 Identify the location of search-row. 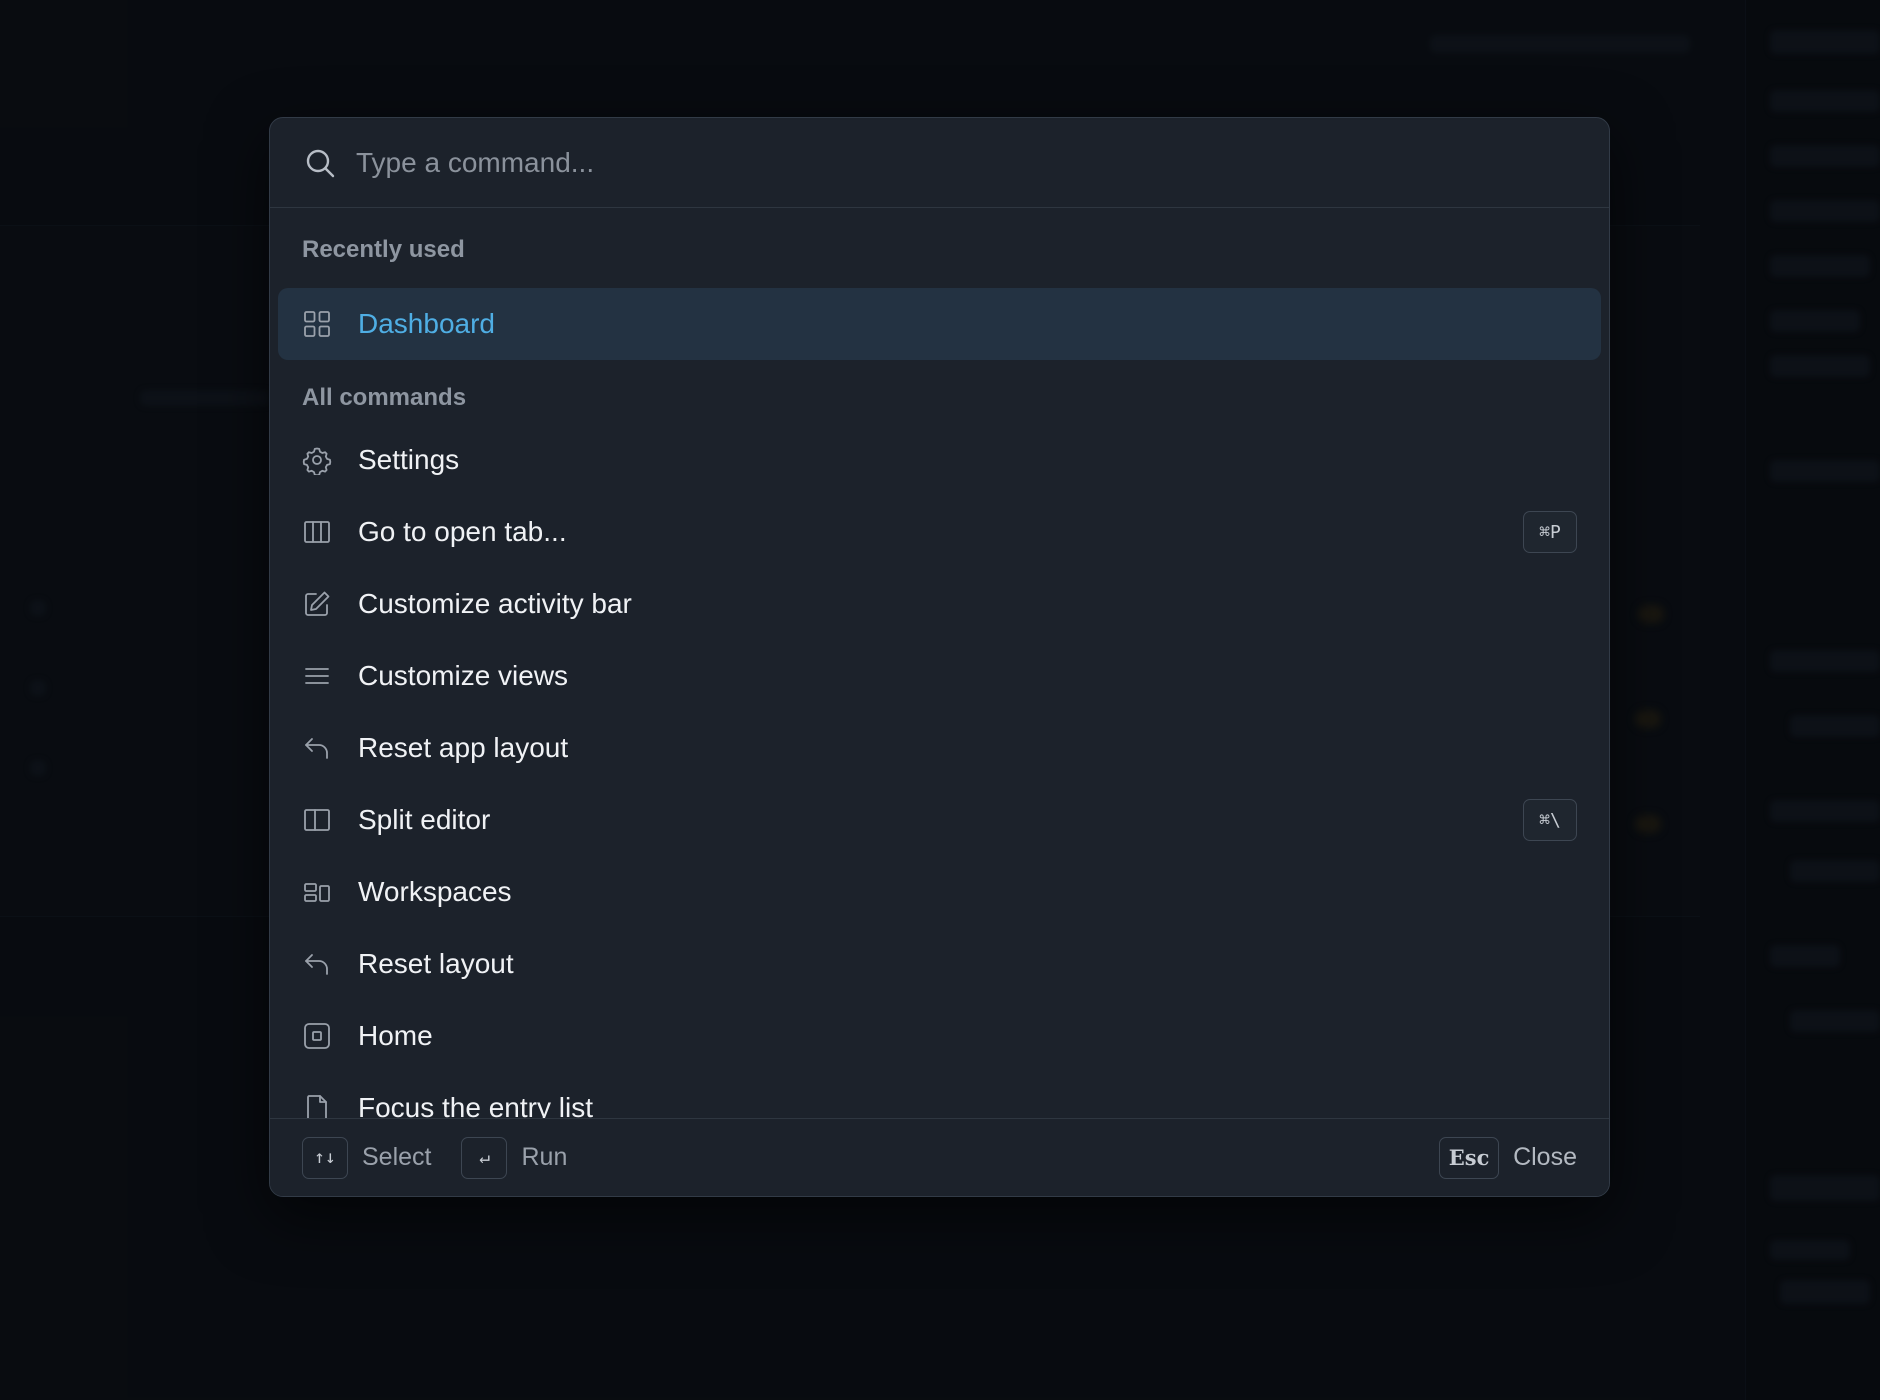
(939, 163).